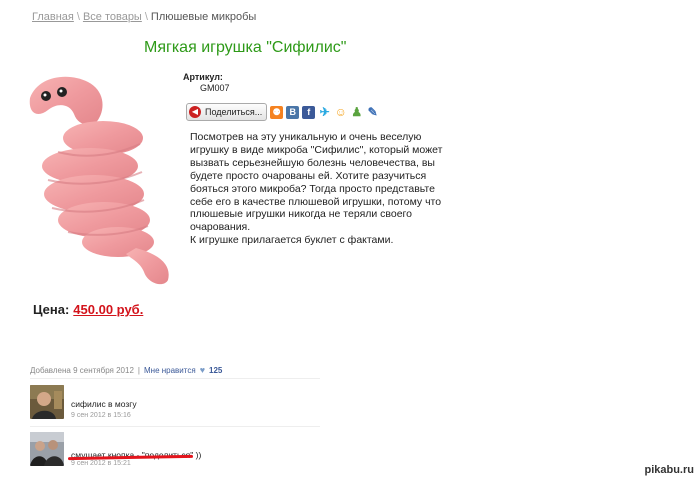 This screenshot has height=481, width=700. What do you see at coordinates (99, 180) in the screenshot?
I see `product-image` at bounding box center [99, 180].